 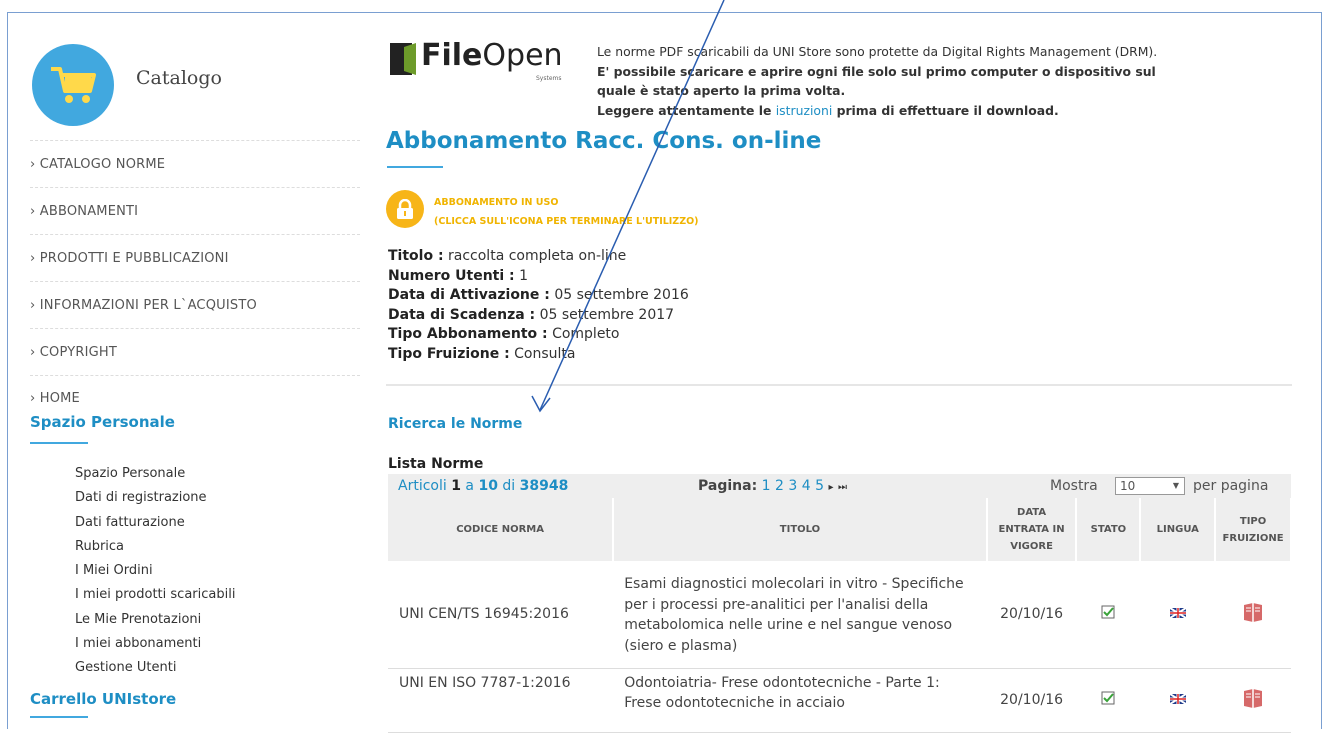 I want to click on menu-miei-ordini: I Miei Ordini, so click(x=155, y=571).